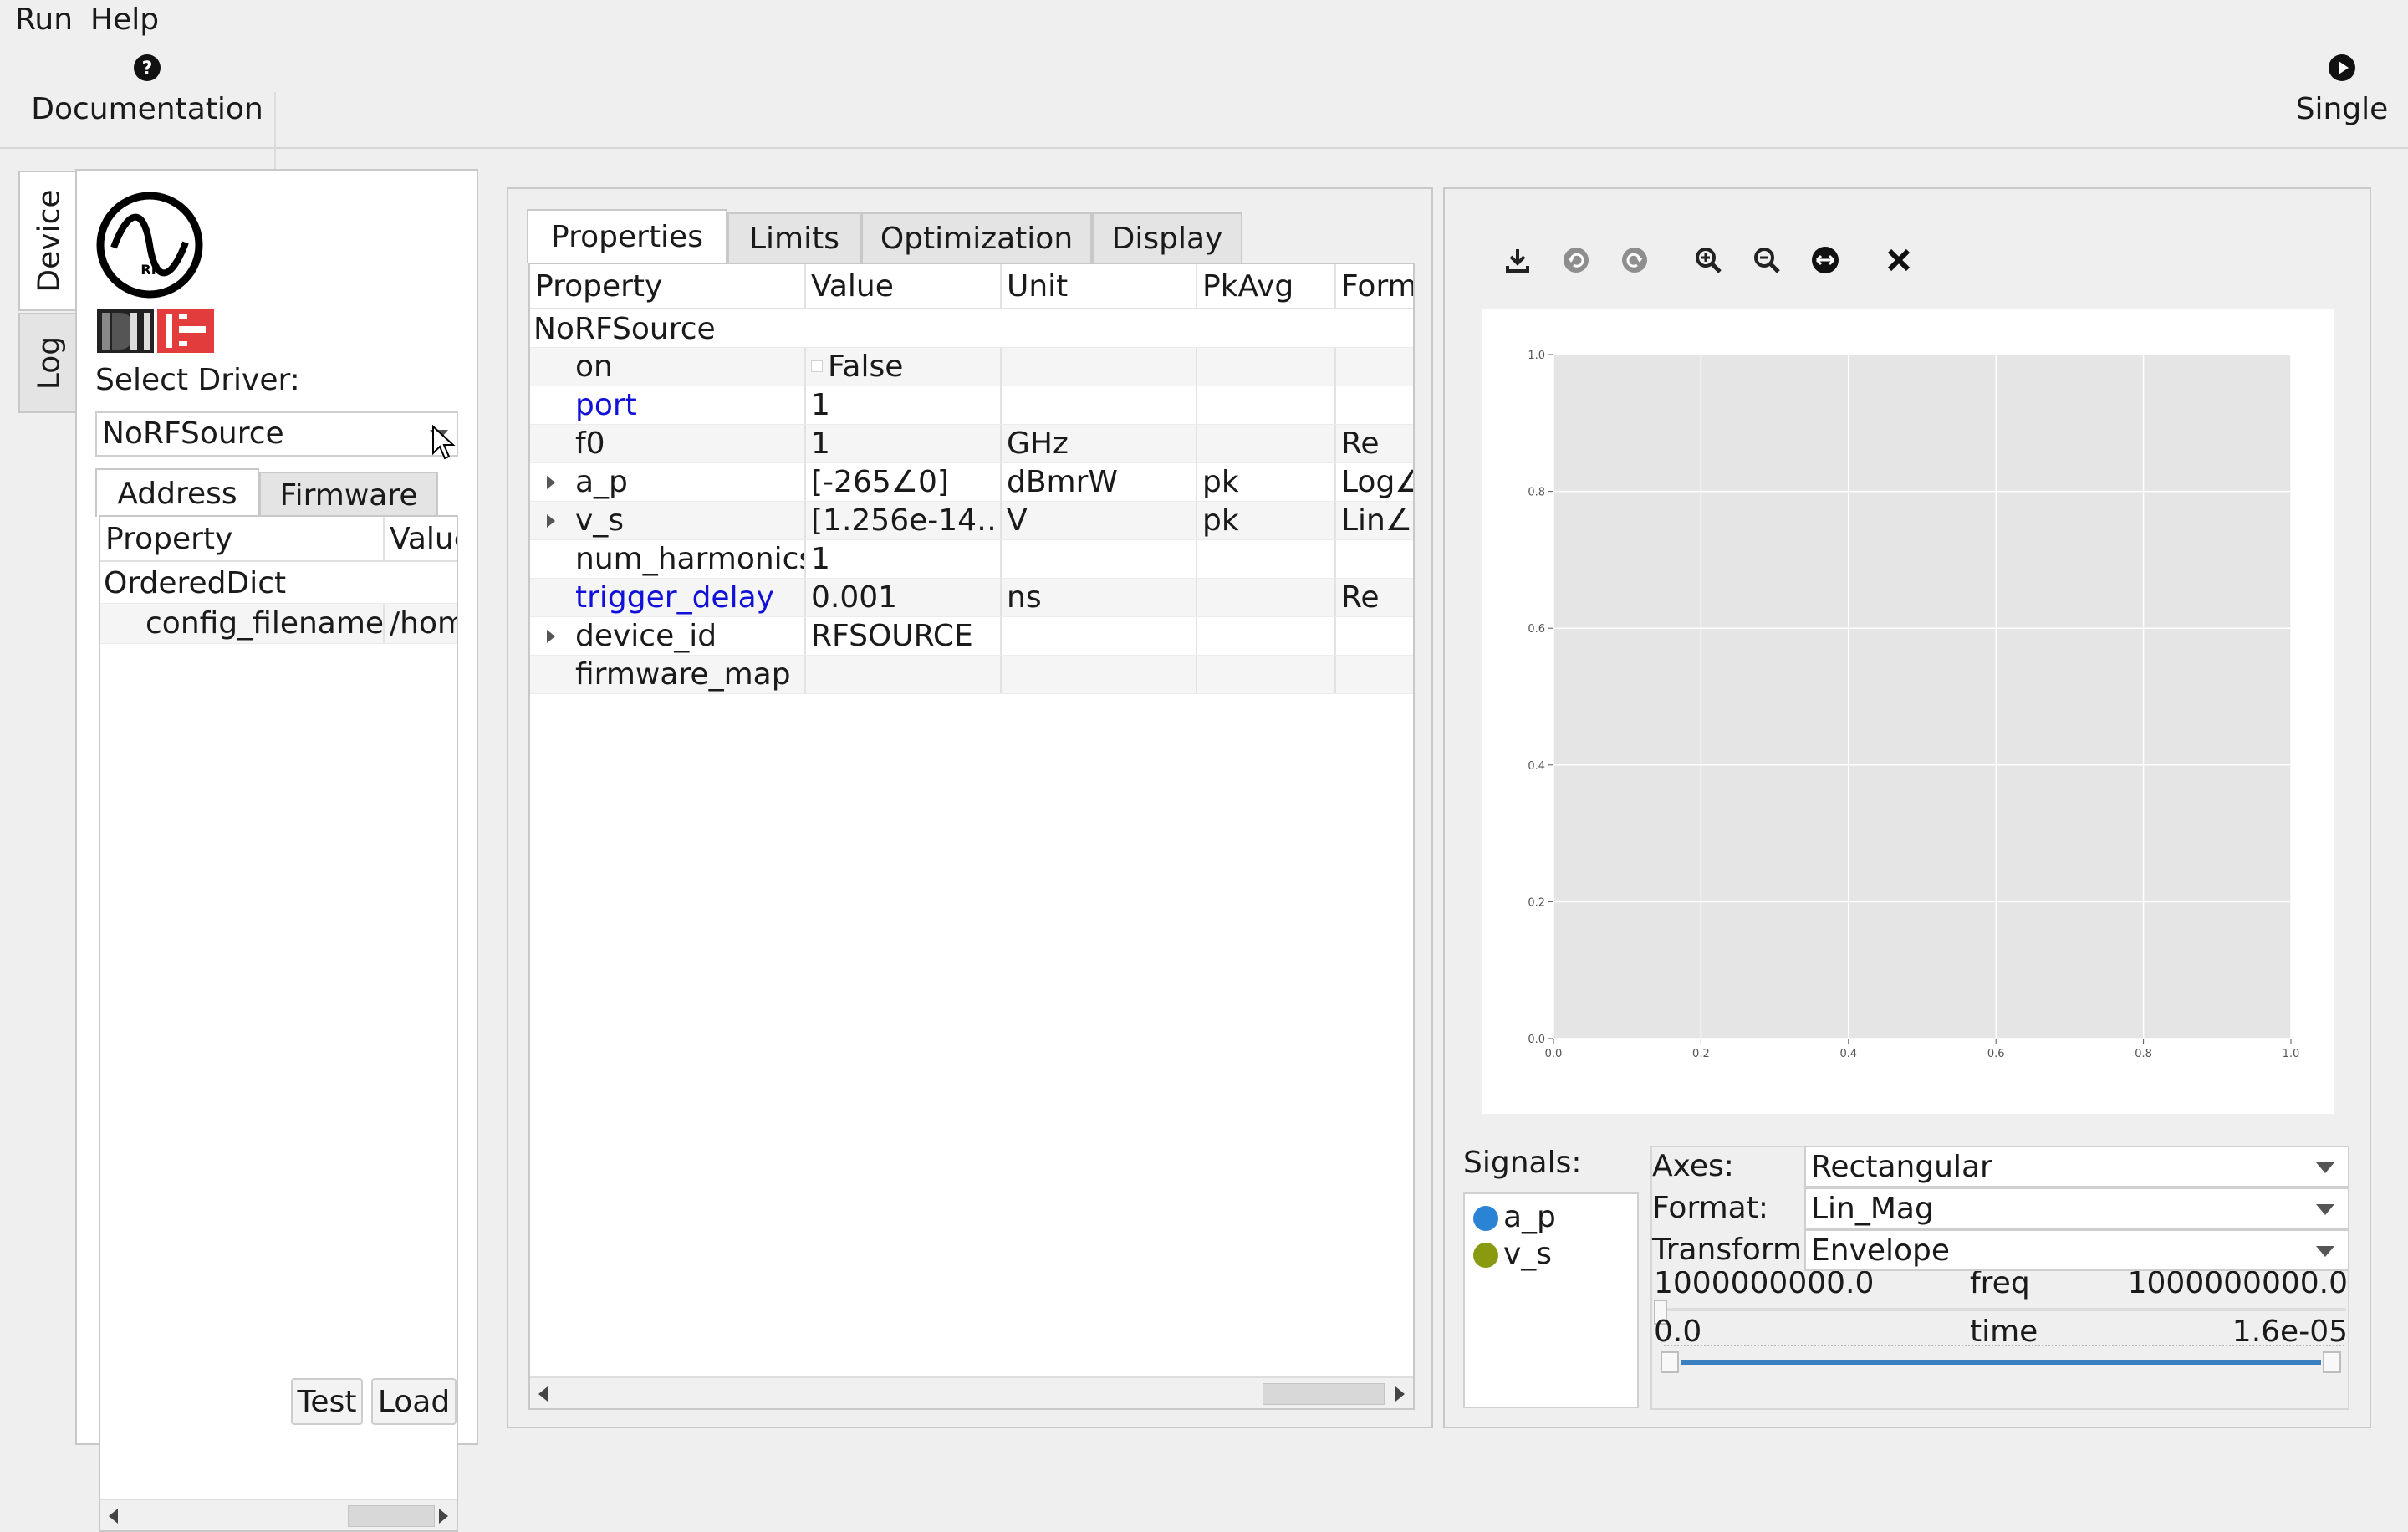  What do you see at coordinates (1099, 286) in the screenshot?
I see `column-header-unit: Unit` at bounding box center [1099, 286].